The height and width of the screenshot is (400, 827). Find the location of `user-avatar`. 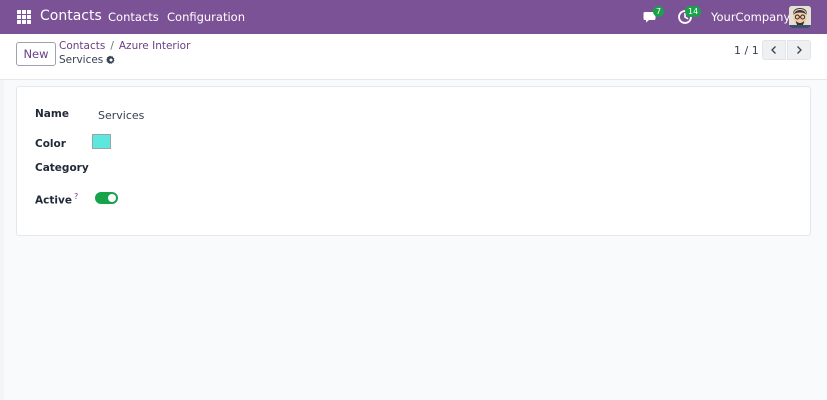

user-avatar is located at coordinates (800, 17).